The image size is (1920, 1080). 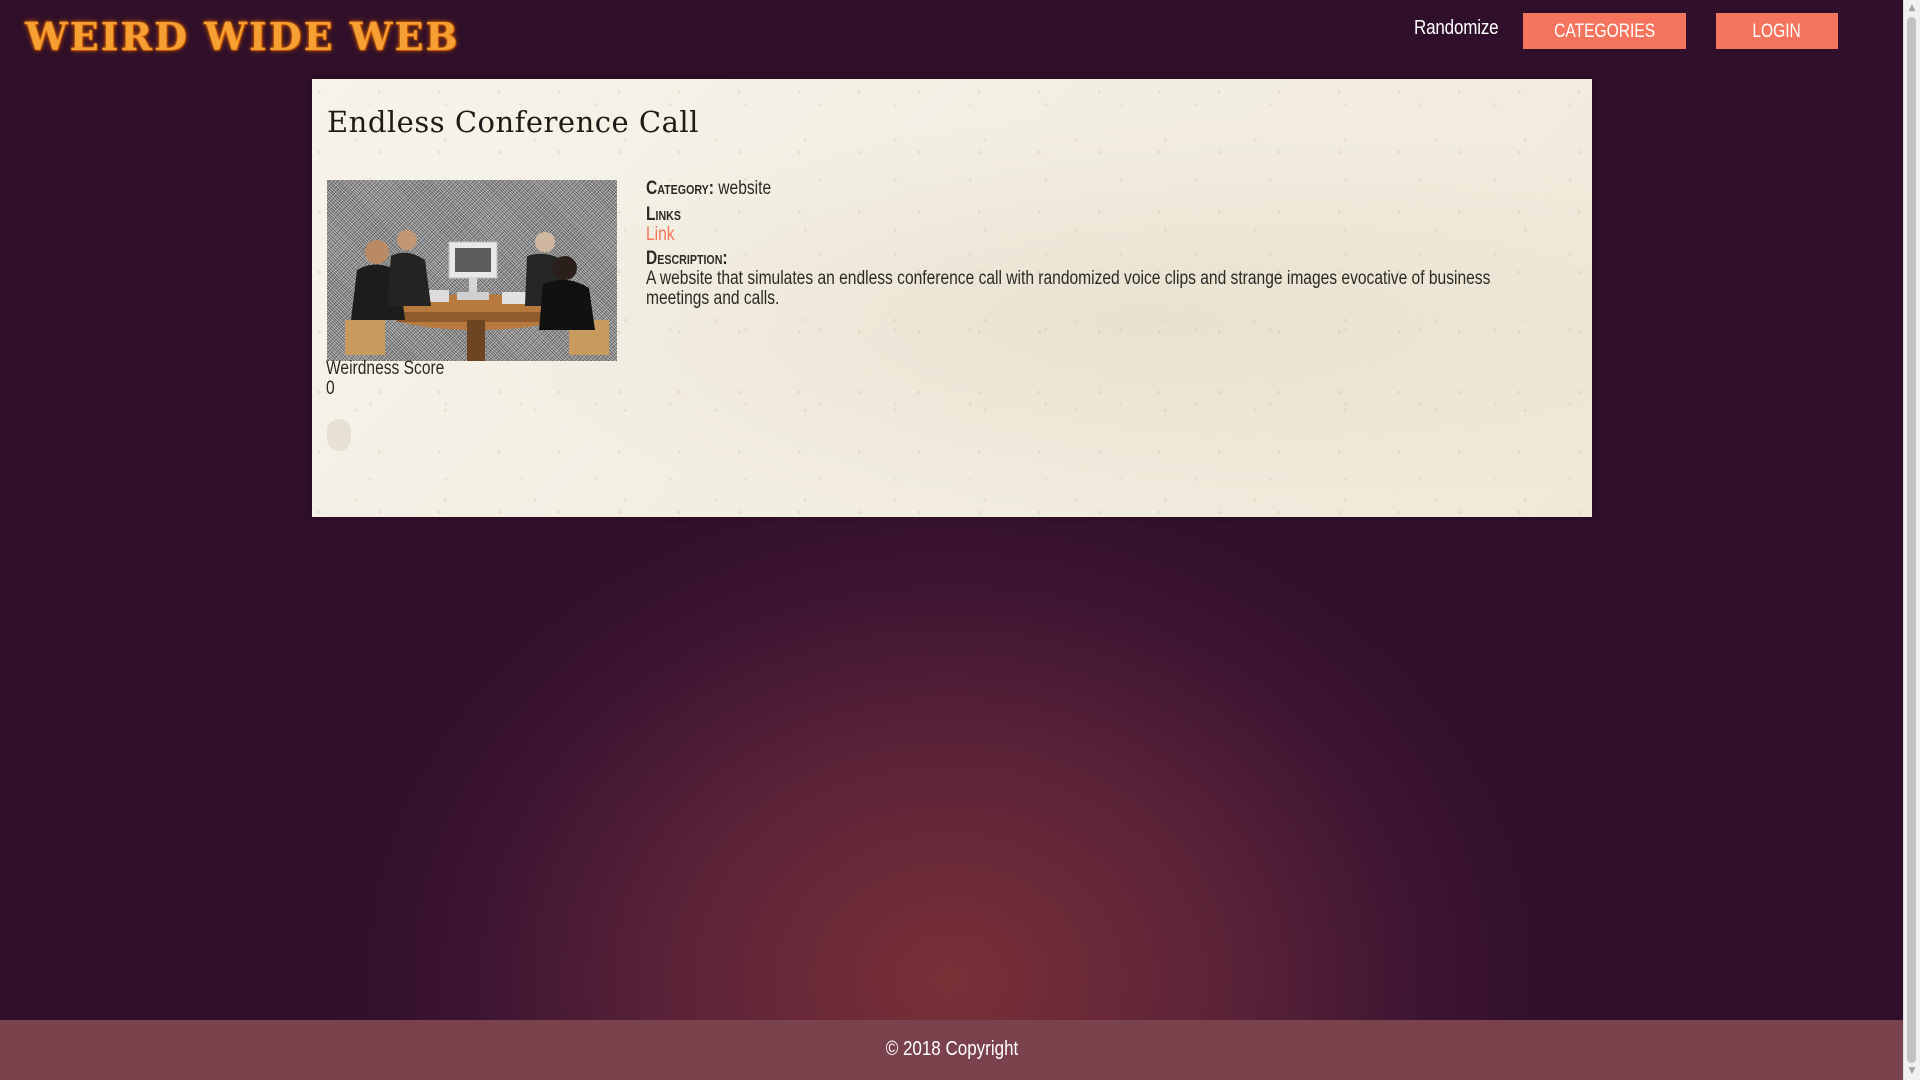 I want to click on category-row: Category: website, so click(x=1096, y=189).